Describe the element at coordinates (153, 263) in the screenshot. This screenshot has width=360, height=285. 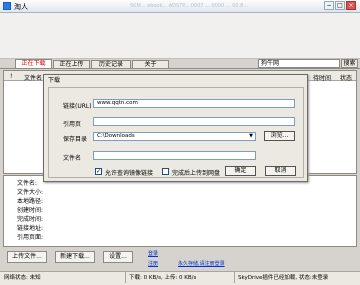
I see `register-link: 注册` at that location.